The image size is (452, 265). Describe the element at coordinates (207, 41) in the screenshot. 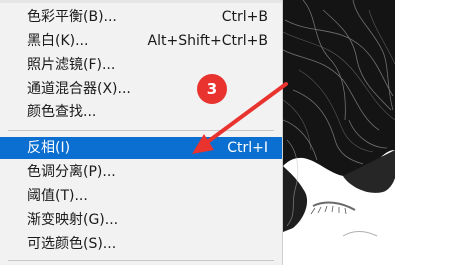

I see `menu-item-shortcut: Alt+Shift+Ctrl+B` at that location.